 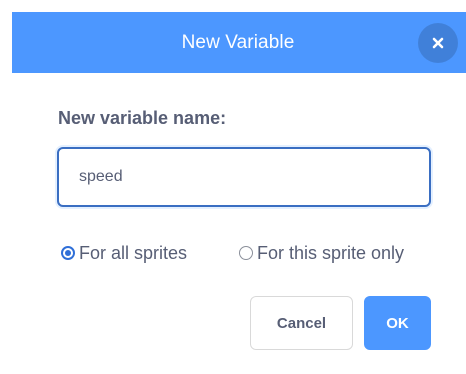 I want to click on radio-selected-icon, so click(x=68, y=253).